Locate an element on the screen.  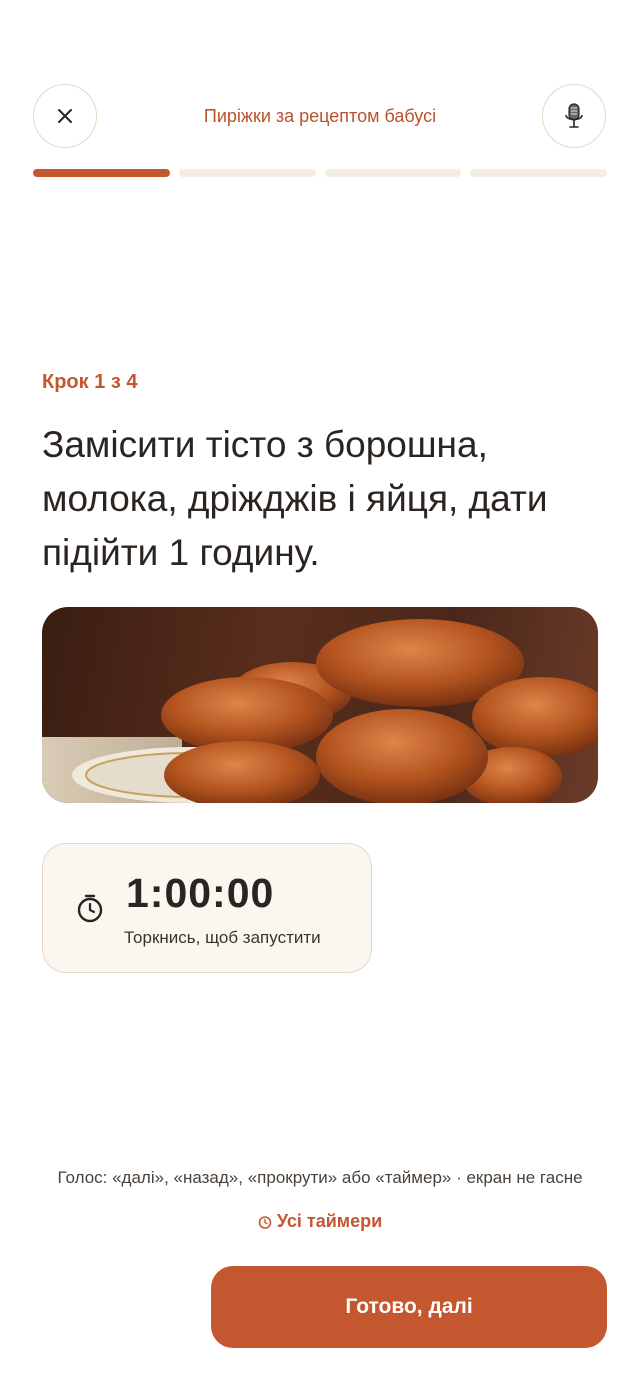
step-progress-bar is located at coordinates (320, 173).